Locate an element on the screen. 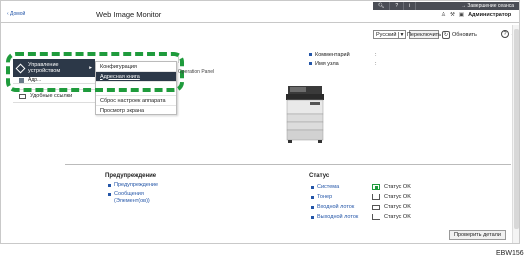 The width and height of the screenshot is (530, 263). refresh-button: ↻ Обновить is located at coordinates (459, 34).